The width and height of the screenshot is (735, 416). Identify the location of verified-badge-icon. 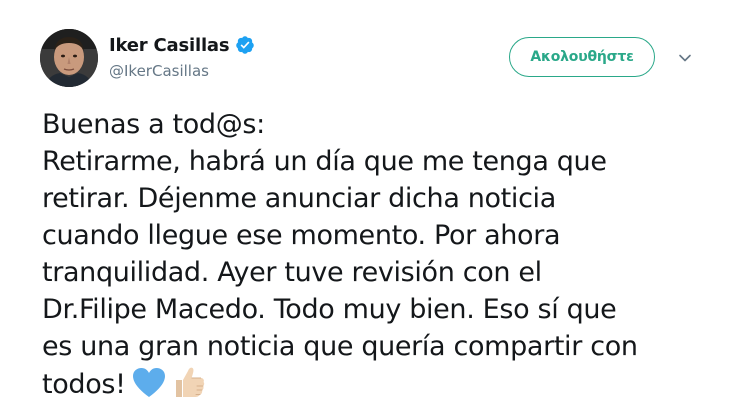
(245, 45).